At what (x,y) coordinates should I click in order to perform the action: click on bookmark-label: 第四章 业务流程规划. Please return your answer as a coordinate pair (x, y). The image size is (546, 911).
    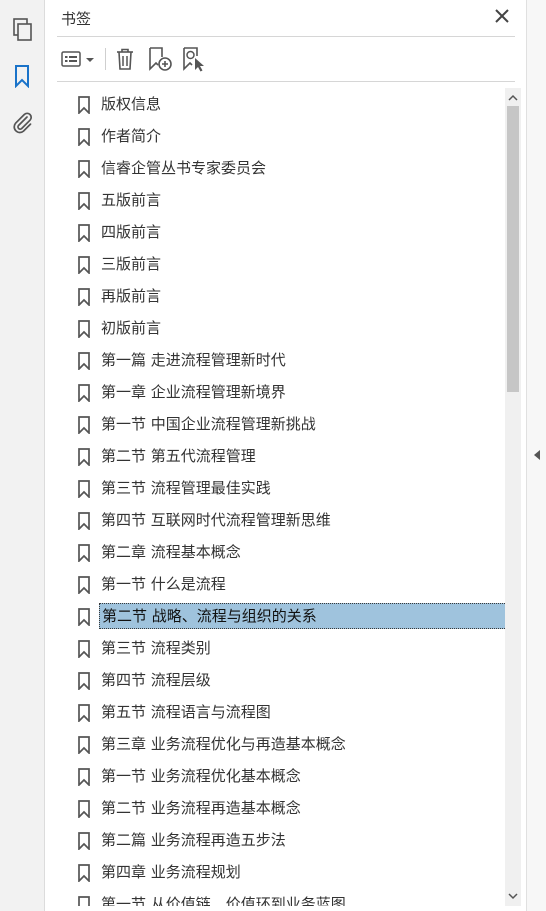
    Looking at the image, I should click on (171, 872).